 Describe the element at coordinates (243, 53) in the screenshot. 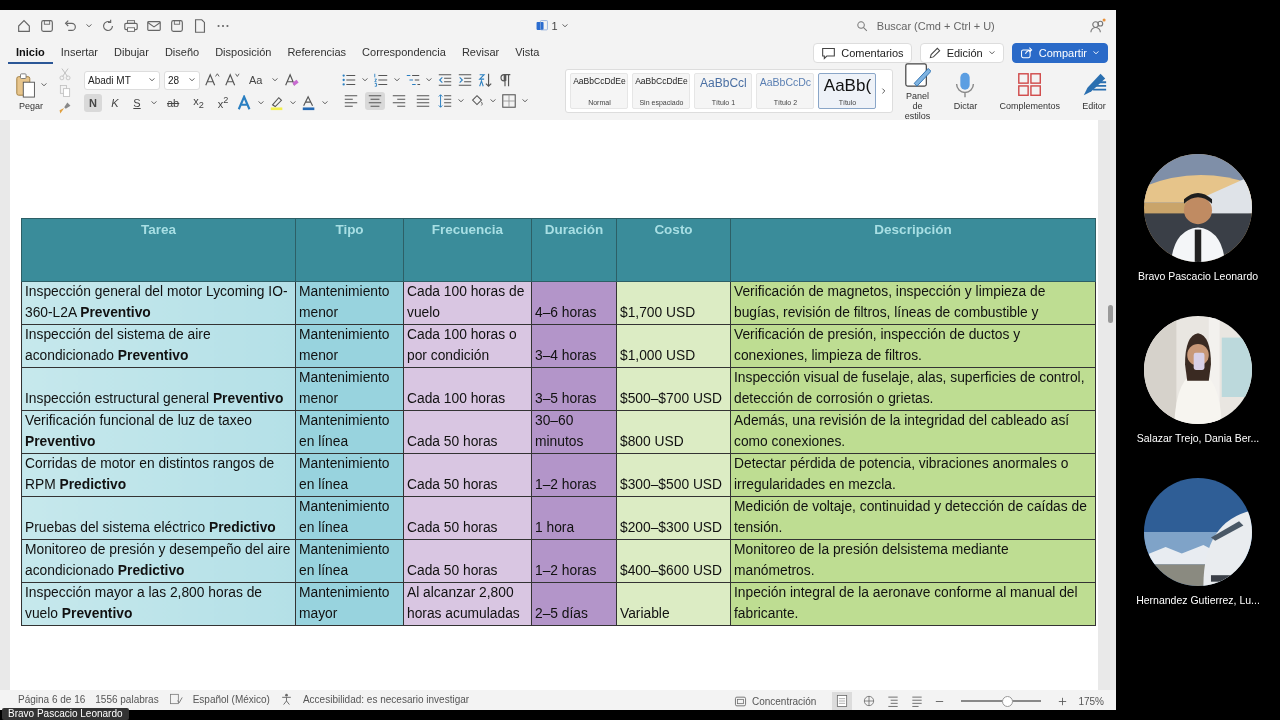

I see `ribbon-tab: Disposición` at that location.